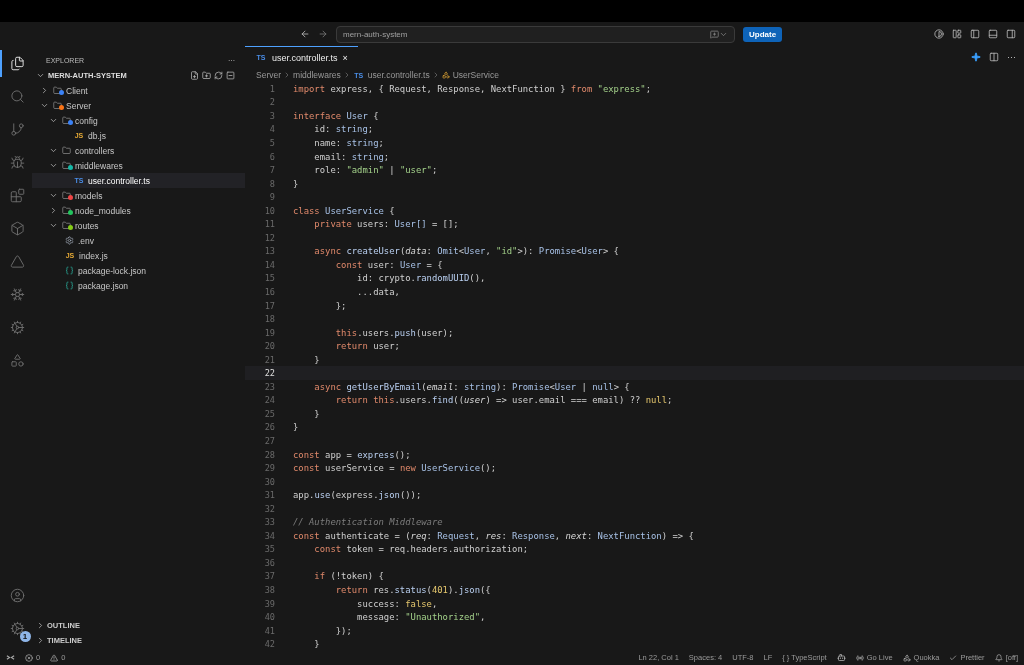  What do you see at coordinates (138, 90) in the screenshot?
I see `tree-item: Client` at bounding box center [138, 90].